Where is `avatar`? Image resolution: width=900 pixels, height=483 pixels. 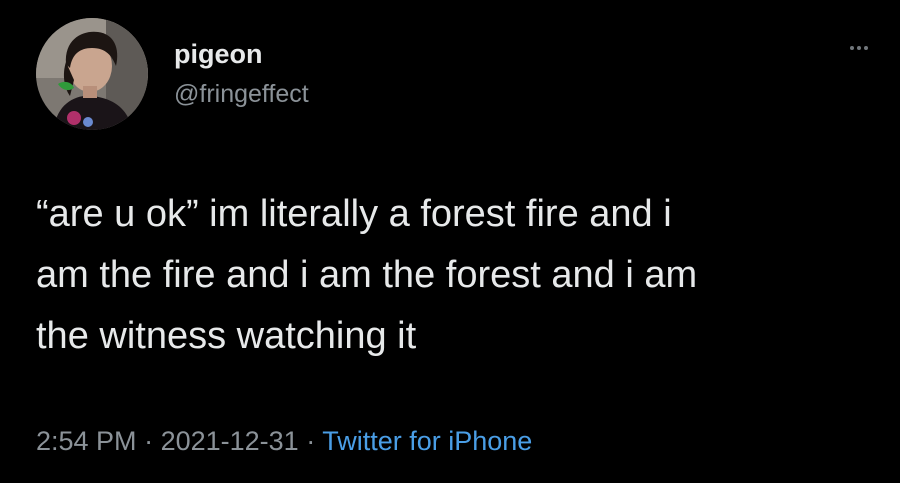 avatar is located at coordinates (92, 74).